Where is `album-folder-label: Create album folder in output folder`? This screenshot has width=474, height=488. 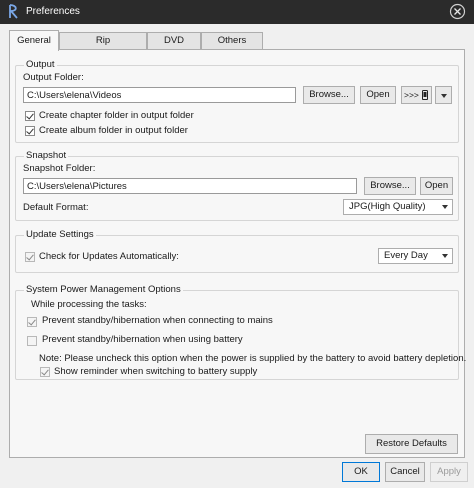 album-folder-label: Create album folder in output folder is located at coordinates (113, 130).